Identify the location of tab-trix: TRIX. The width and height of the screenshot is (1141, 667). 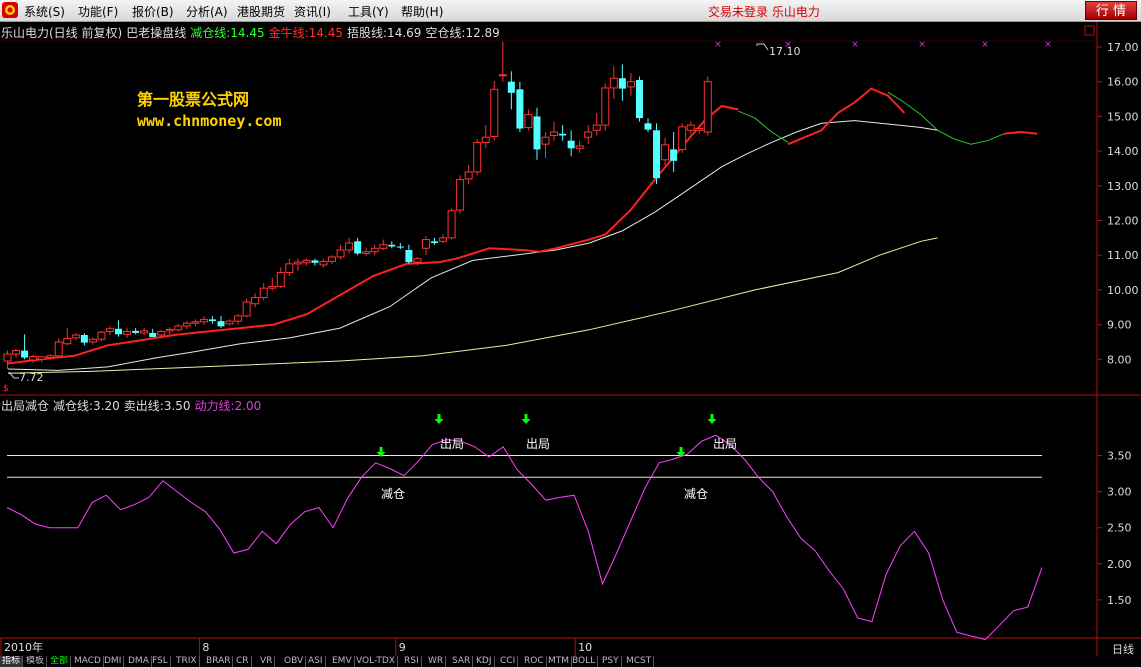
(187, 661).